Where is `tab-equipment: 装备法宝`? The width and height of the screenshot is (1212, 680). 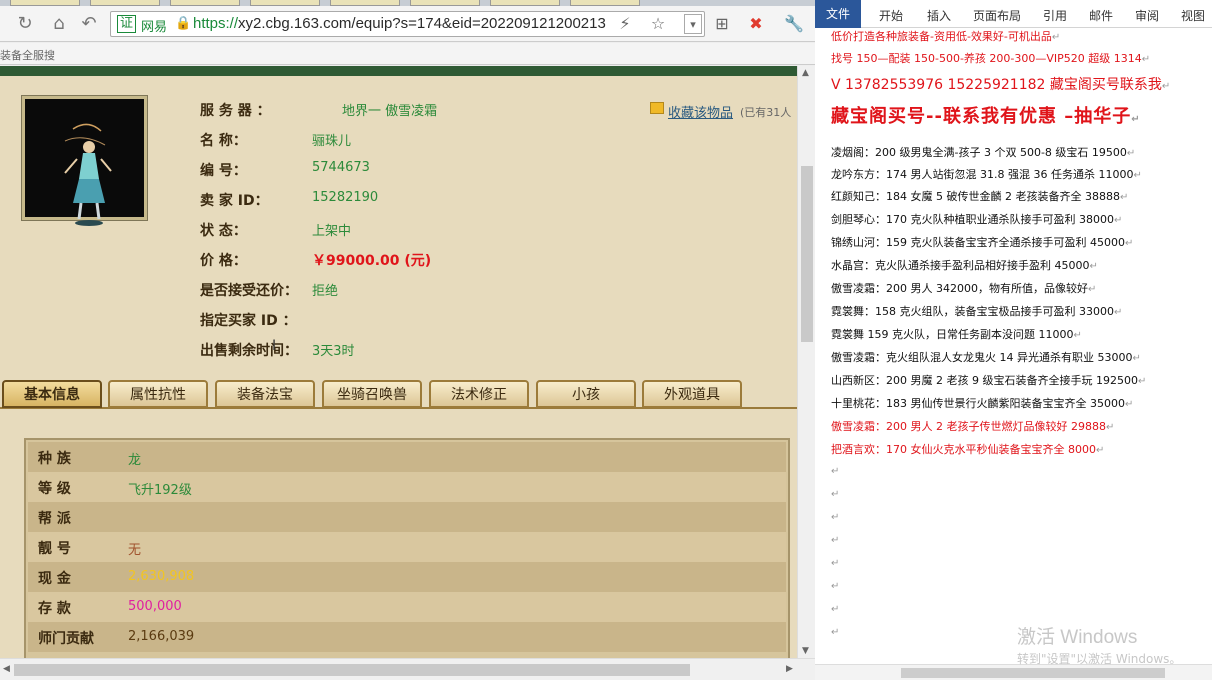 tab-equipment: 装备法宝 is located at coordinates (265, 394).